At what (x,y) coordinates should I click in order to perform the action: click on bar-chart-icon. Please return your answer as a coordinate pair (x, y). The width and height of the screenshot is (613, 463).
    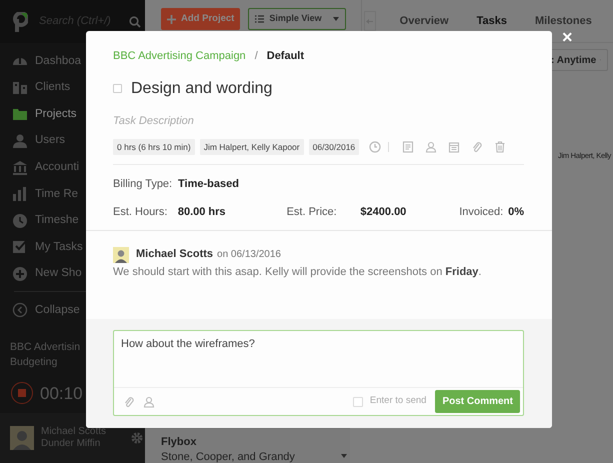
    Looking at the image, I should click on (20, 194).